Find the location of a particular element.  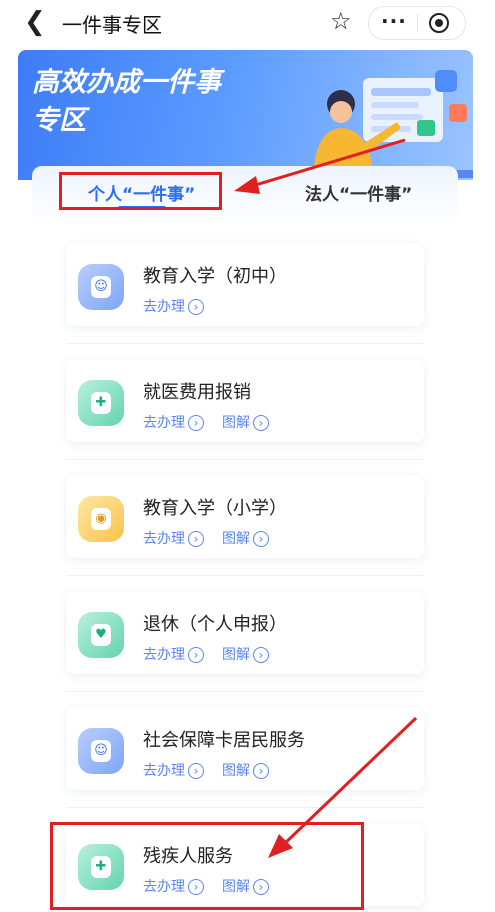

tab-legal-entity: 法人“一件事” is located at coordinates (358, 192).